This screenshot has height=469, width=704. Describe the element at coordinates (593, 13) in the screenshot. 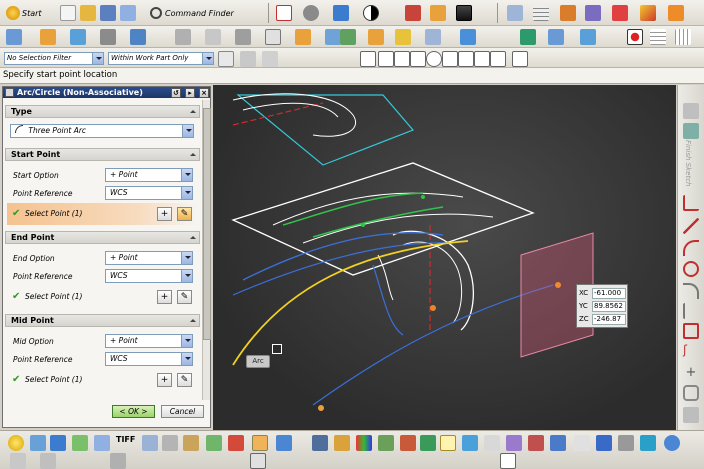

I see `analysis-icon` at that location.